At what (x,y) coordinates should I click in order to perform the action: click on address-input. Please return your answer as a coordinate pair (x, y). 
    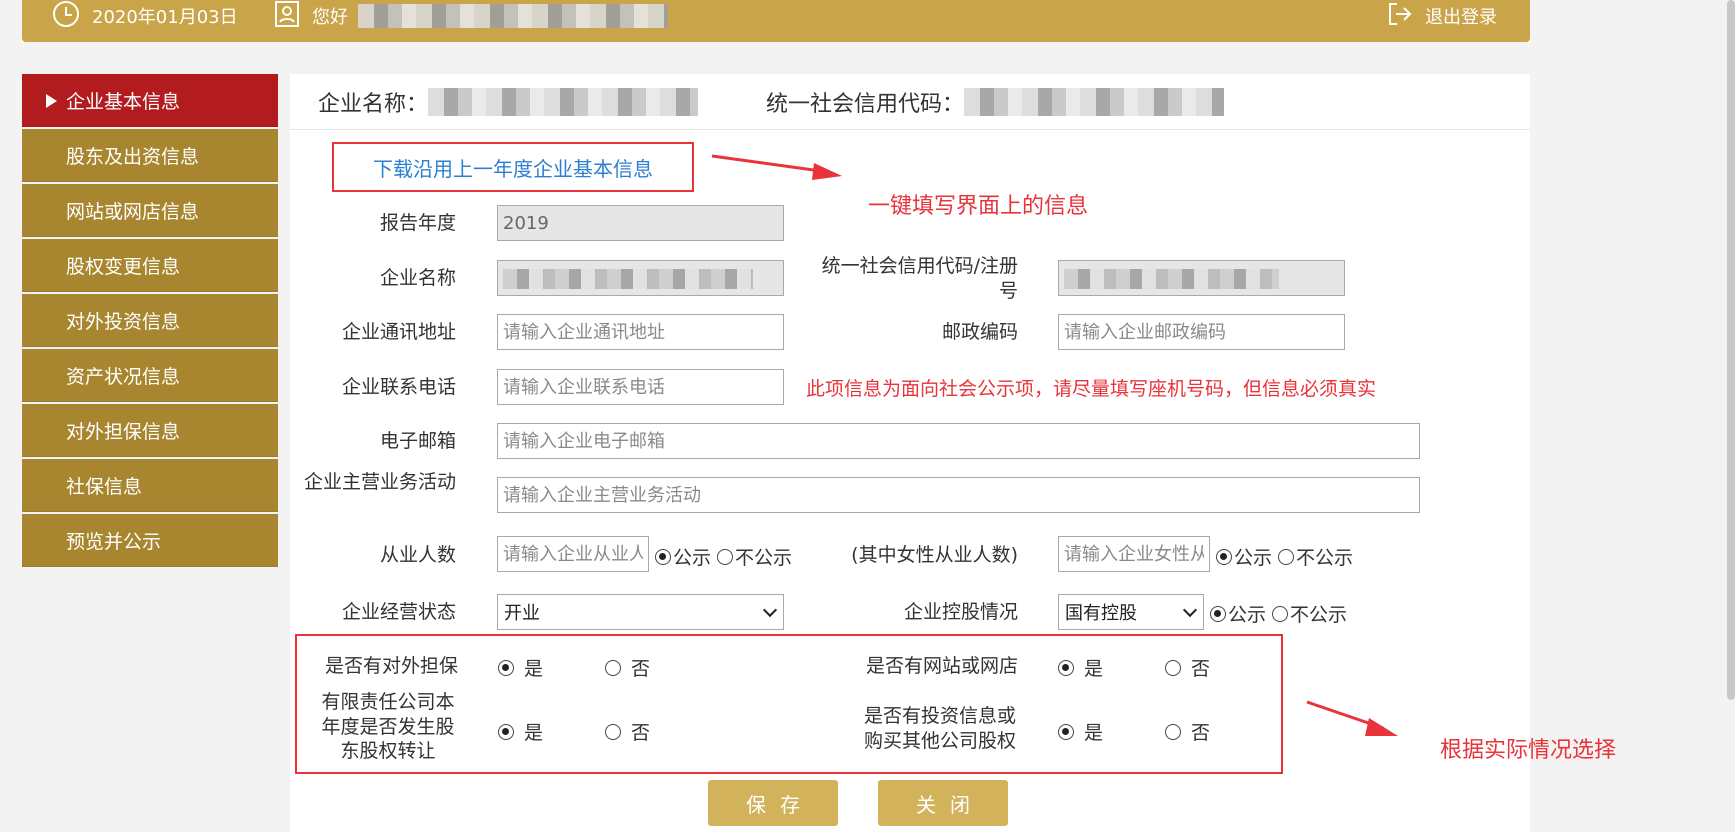
    Looking at the image, I should click on (640, 332).